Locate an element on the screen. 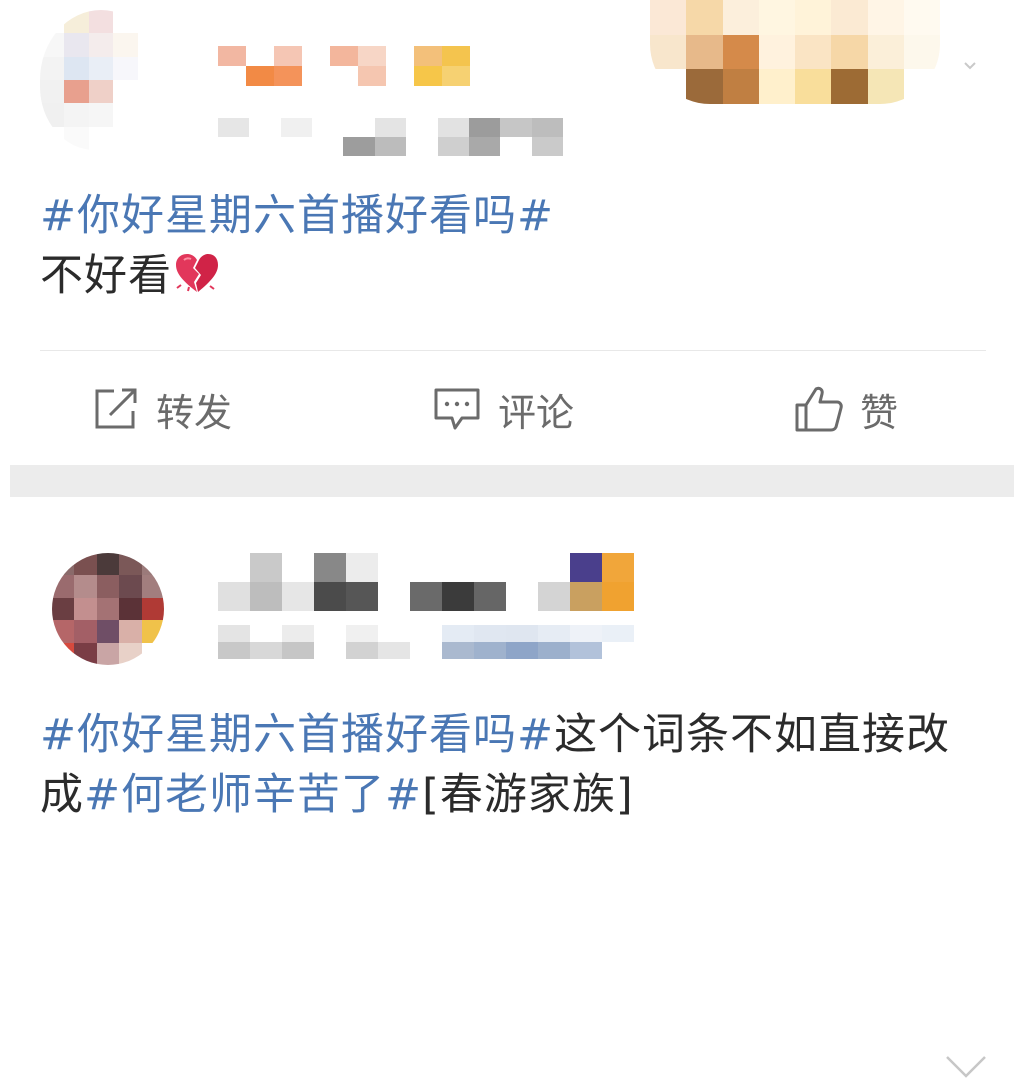 This screenshot has height=1081, width=1024. like-label: 赞 is located at coordinates (879, 412).